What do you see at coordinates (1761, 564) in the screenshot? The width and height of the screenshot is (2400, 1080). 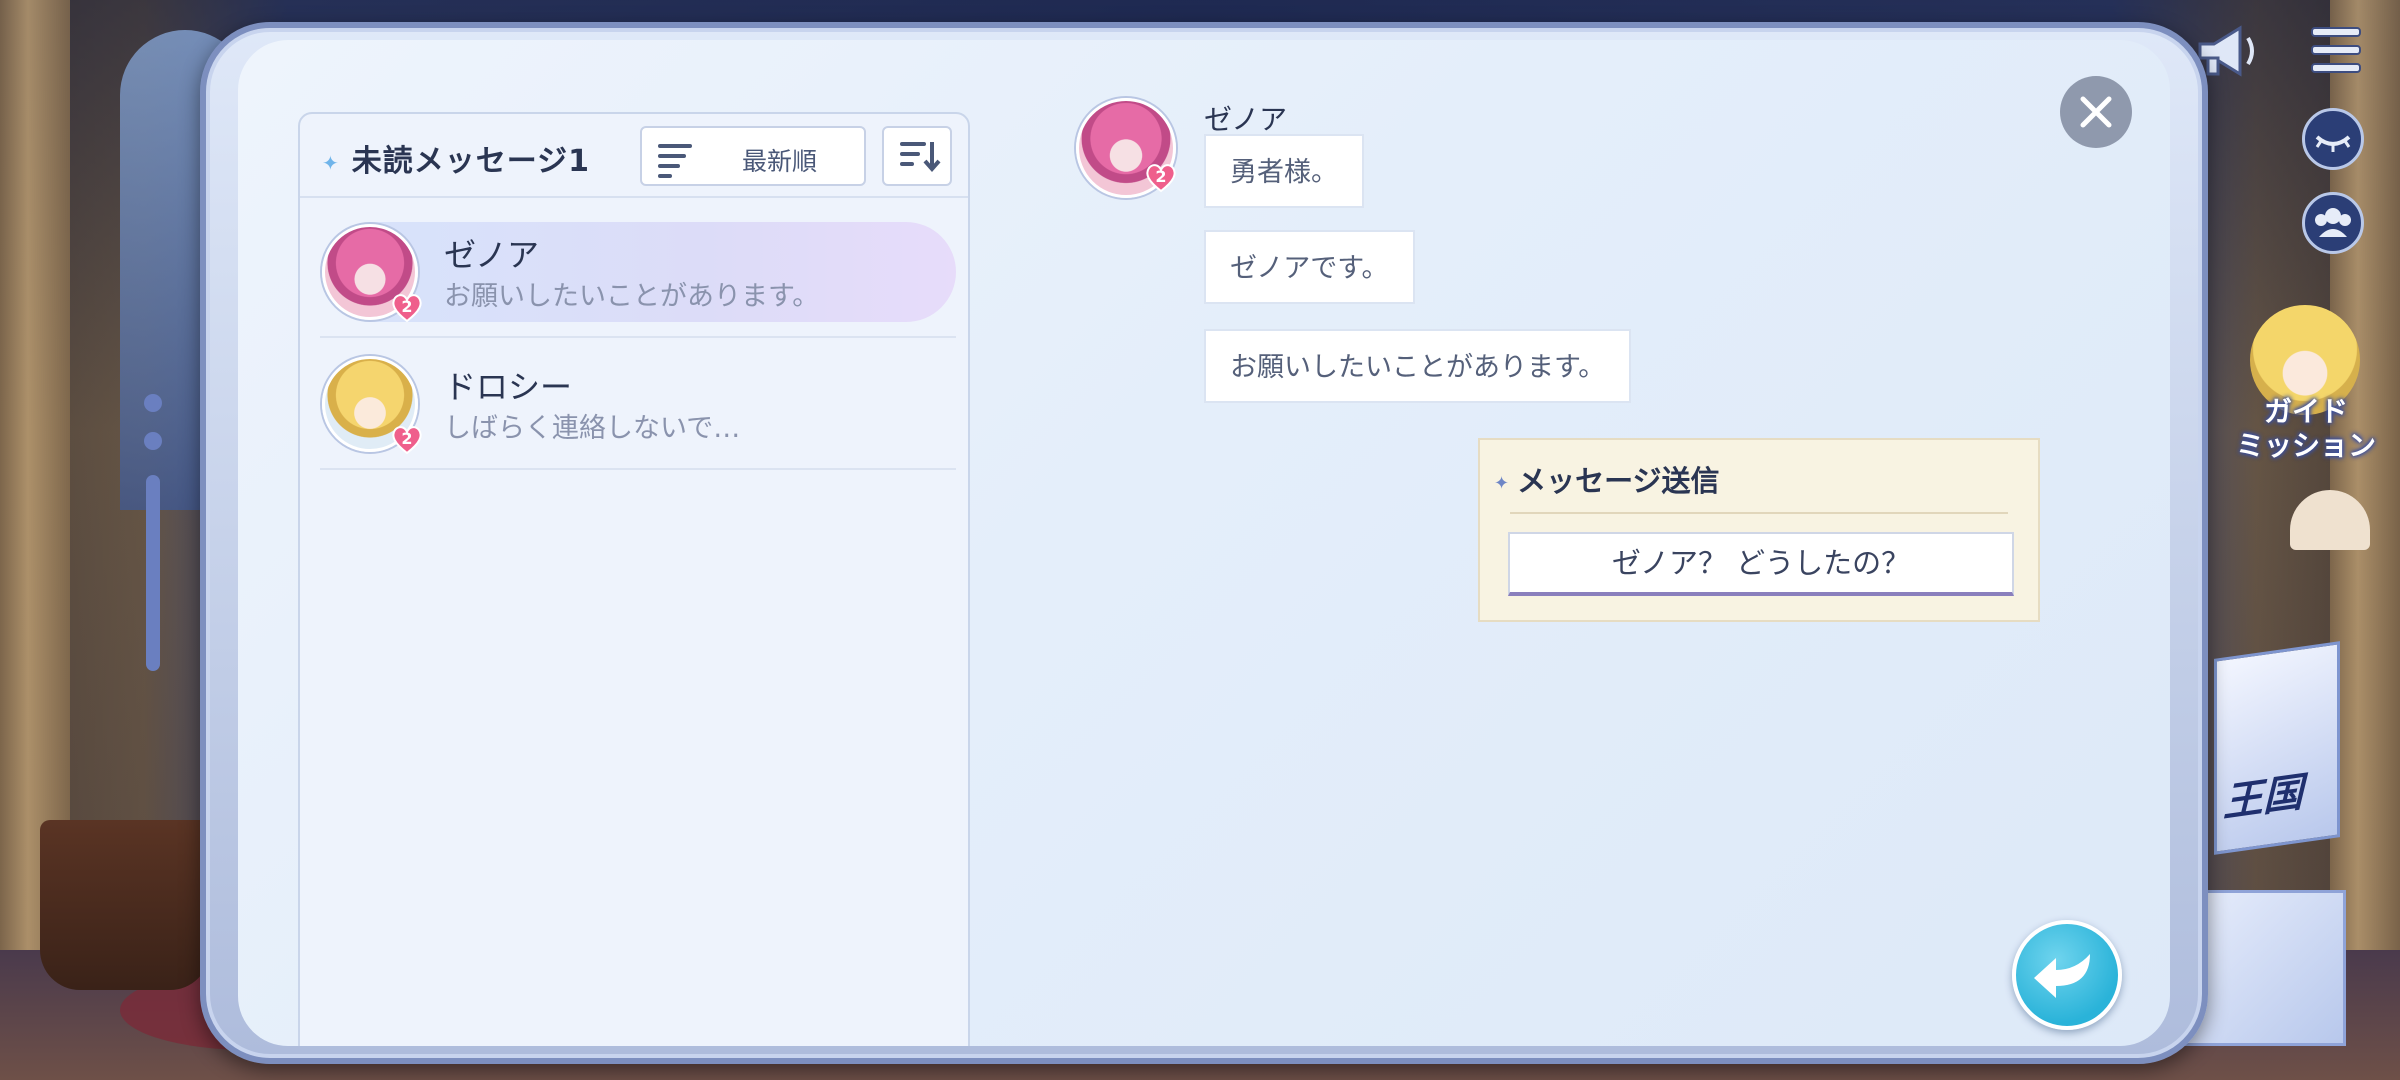 I see `reply-option-button: ゼノア？ どうしたの？` at bounding box center [1761, 564].